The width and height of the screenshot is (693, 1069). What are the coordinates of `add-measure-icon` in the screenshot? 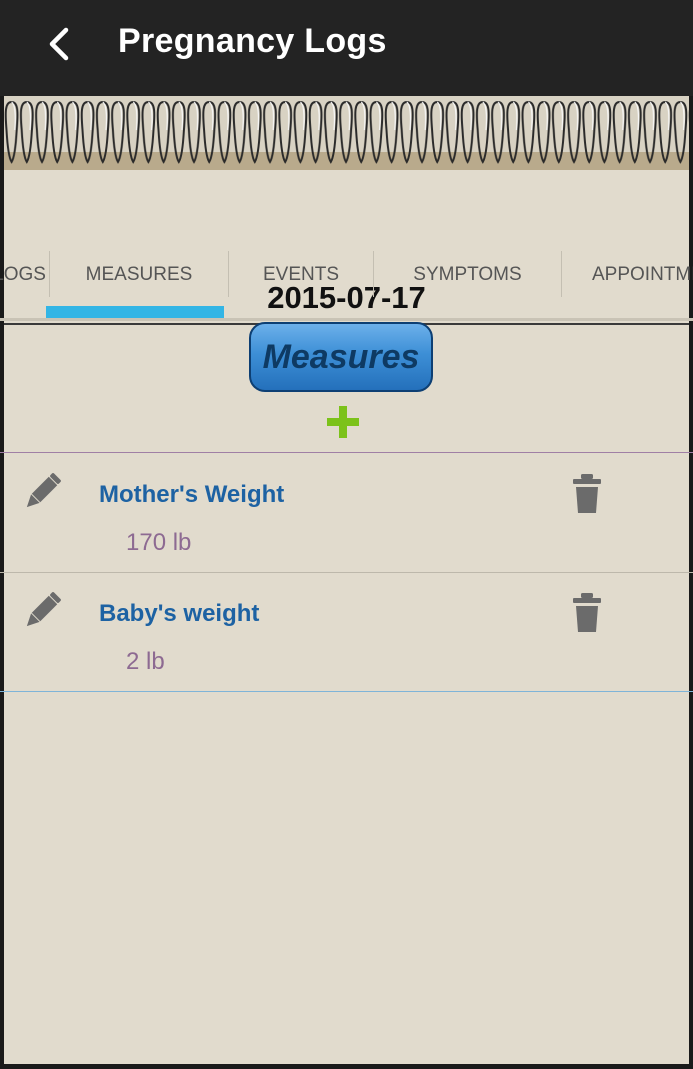 It's located at (343, 422).